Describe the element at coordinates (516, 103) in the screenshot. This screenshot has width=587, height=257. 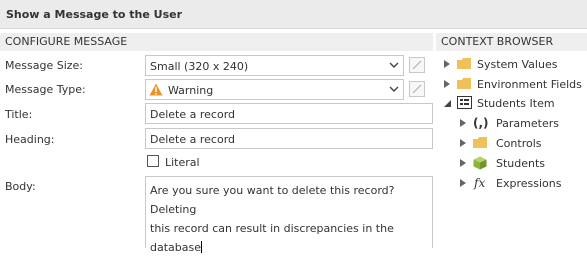
I see `tree-item-label: Students Item` at that location.